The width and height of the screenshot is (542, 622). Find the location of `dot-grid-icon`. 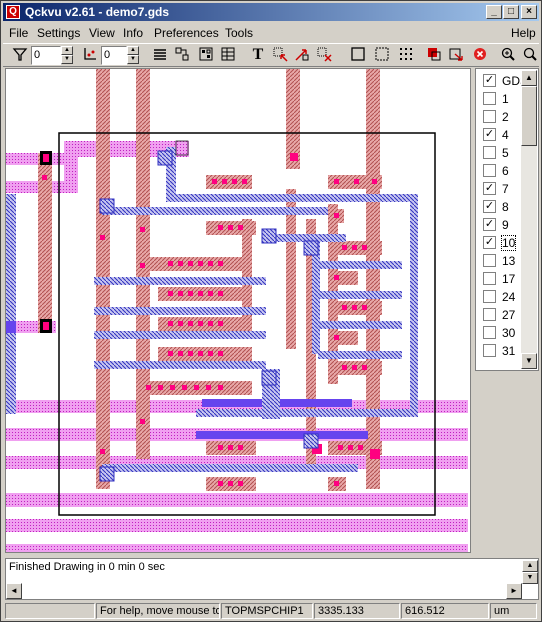

dot-grid-icon is located at coordinates (406, 55).